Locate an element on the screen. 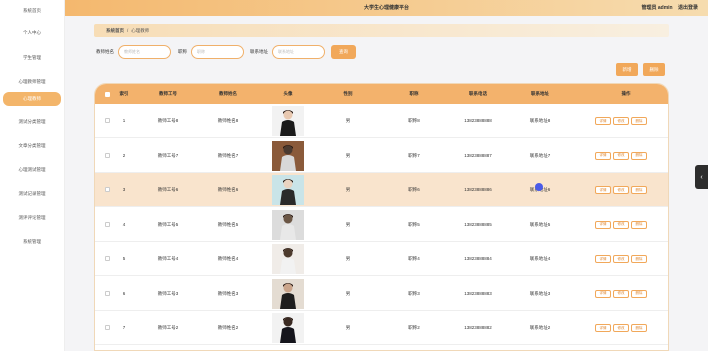  table-row: 6 教师工号3 教师姓名3 男 职称3 13823888883 联系地址3 详情 修改 删除 is located at coordinates (381, 293).